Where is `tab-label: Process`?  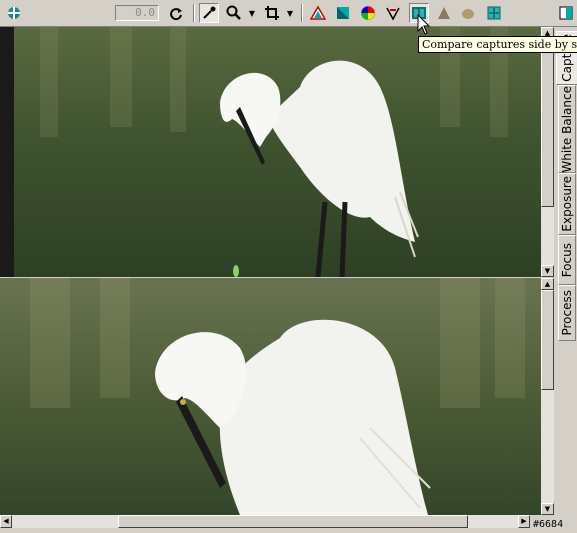 tab-label: Process is located at coordinates (567, 313).